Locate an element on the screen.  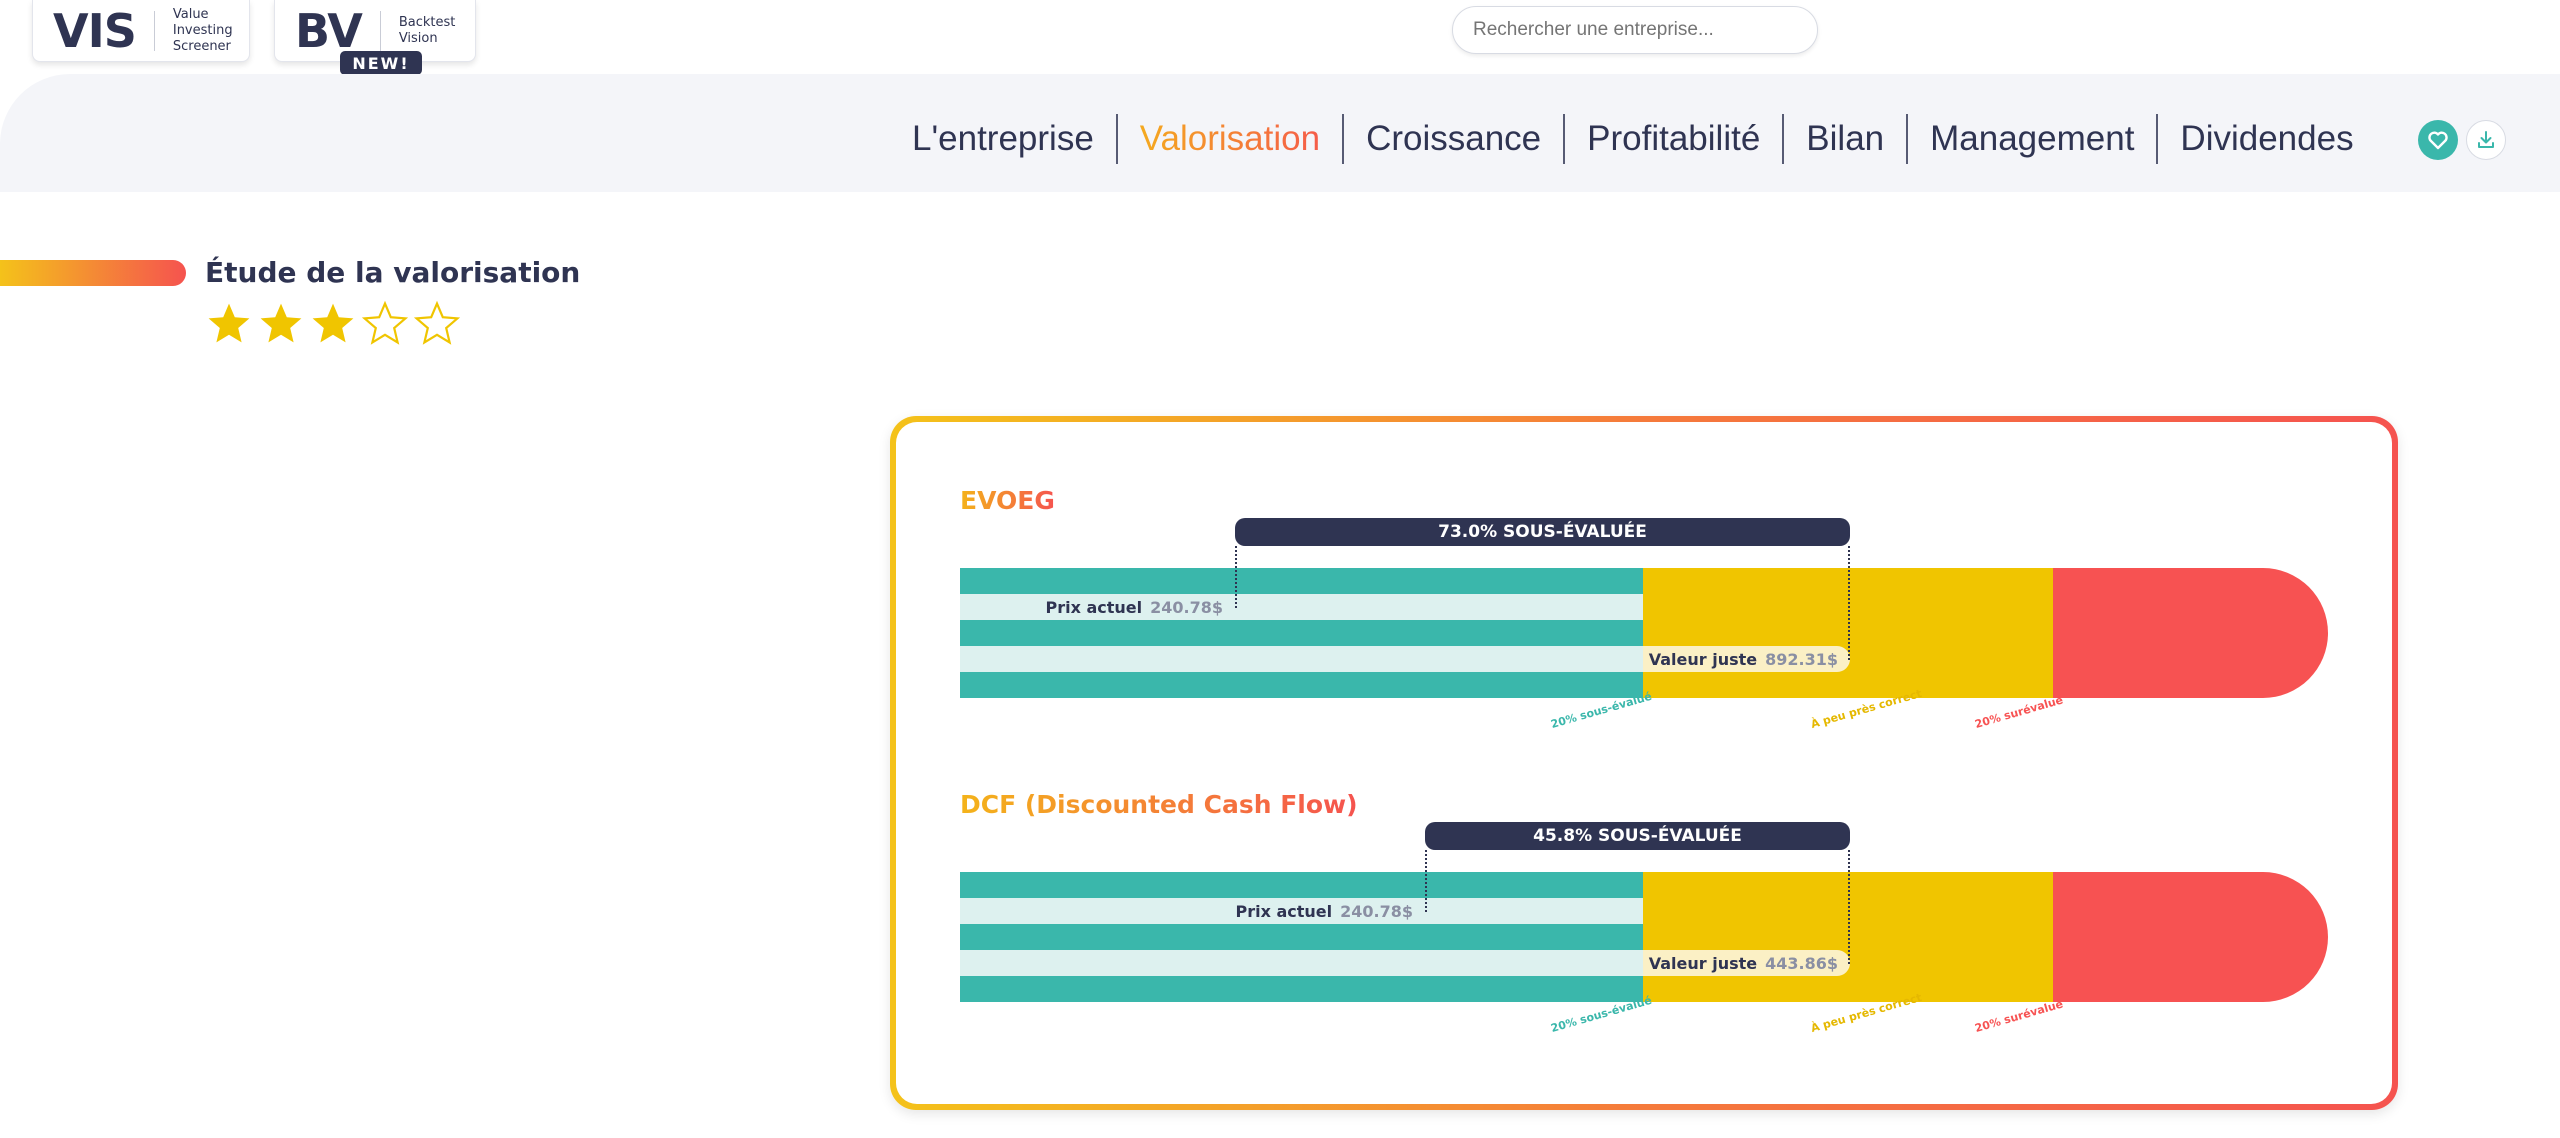
bv-logo-text: BV is located at coordinates (329, 30).